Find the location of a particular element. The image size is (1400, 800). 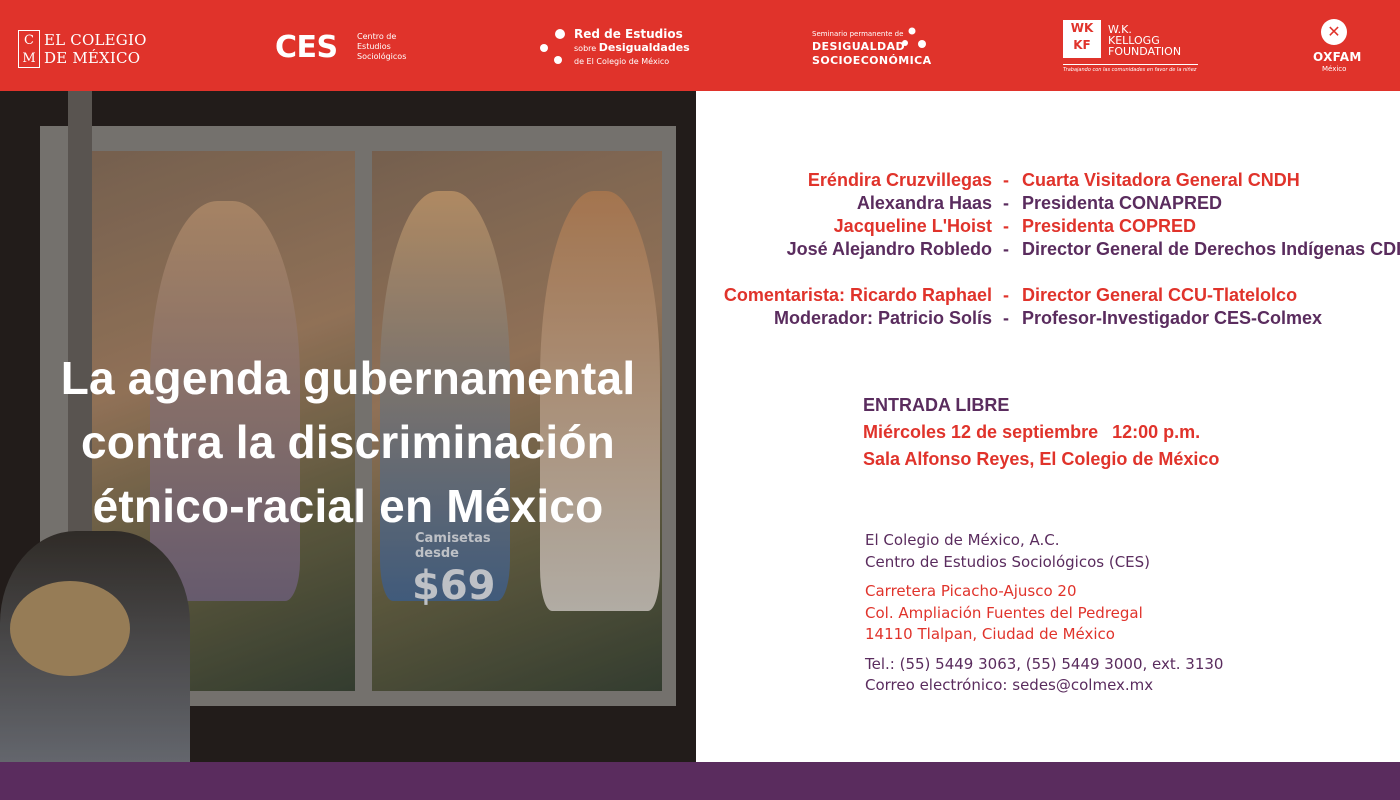

email: Correo electrónico: sedes@colmex.mx is located at coordinates (1009, 685).